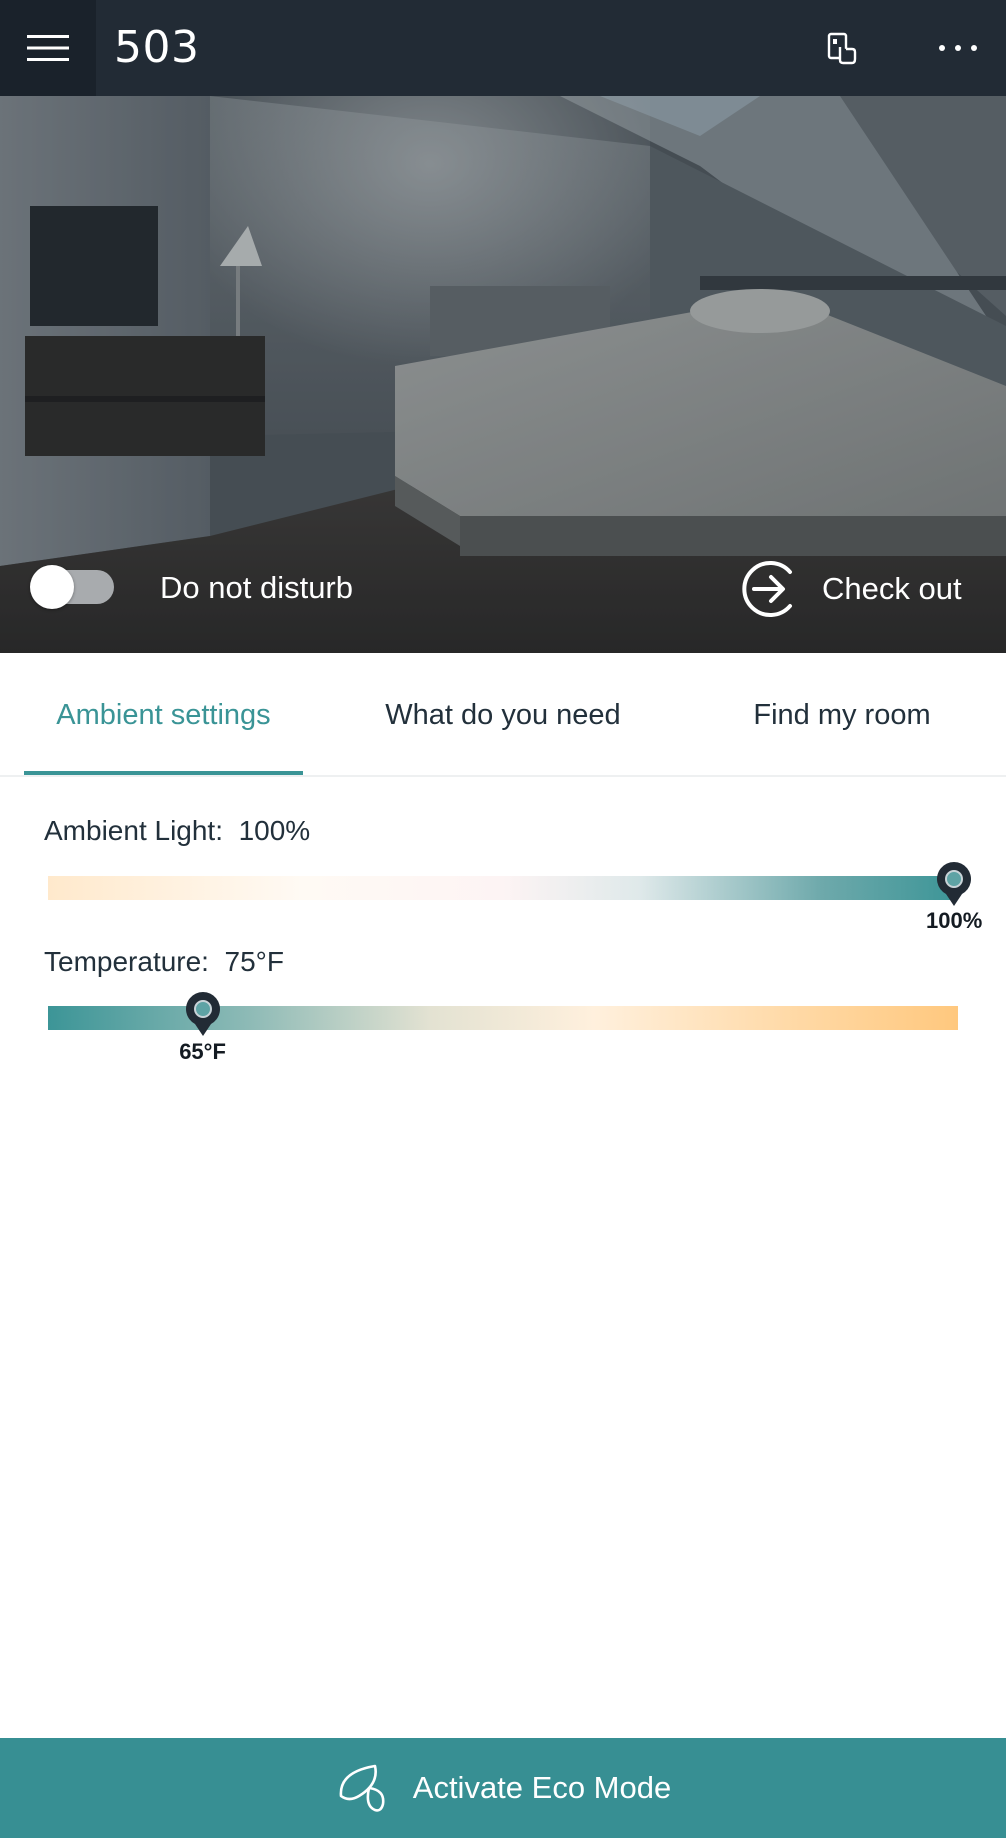 This screenshot has width=1006, height=1838. I want to click on active-tab-indicator, so click(163, 773).